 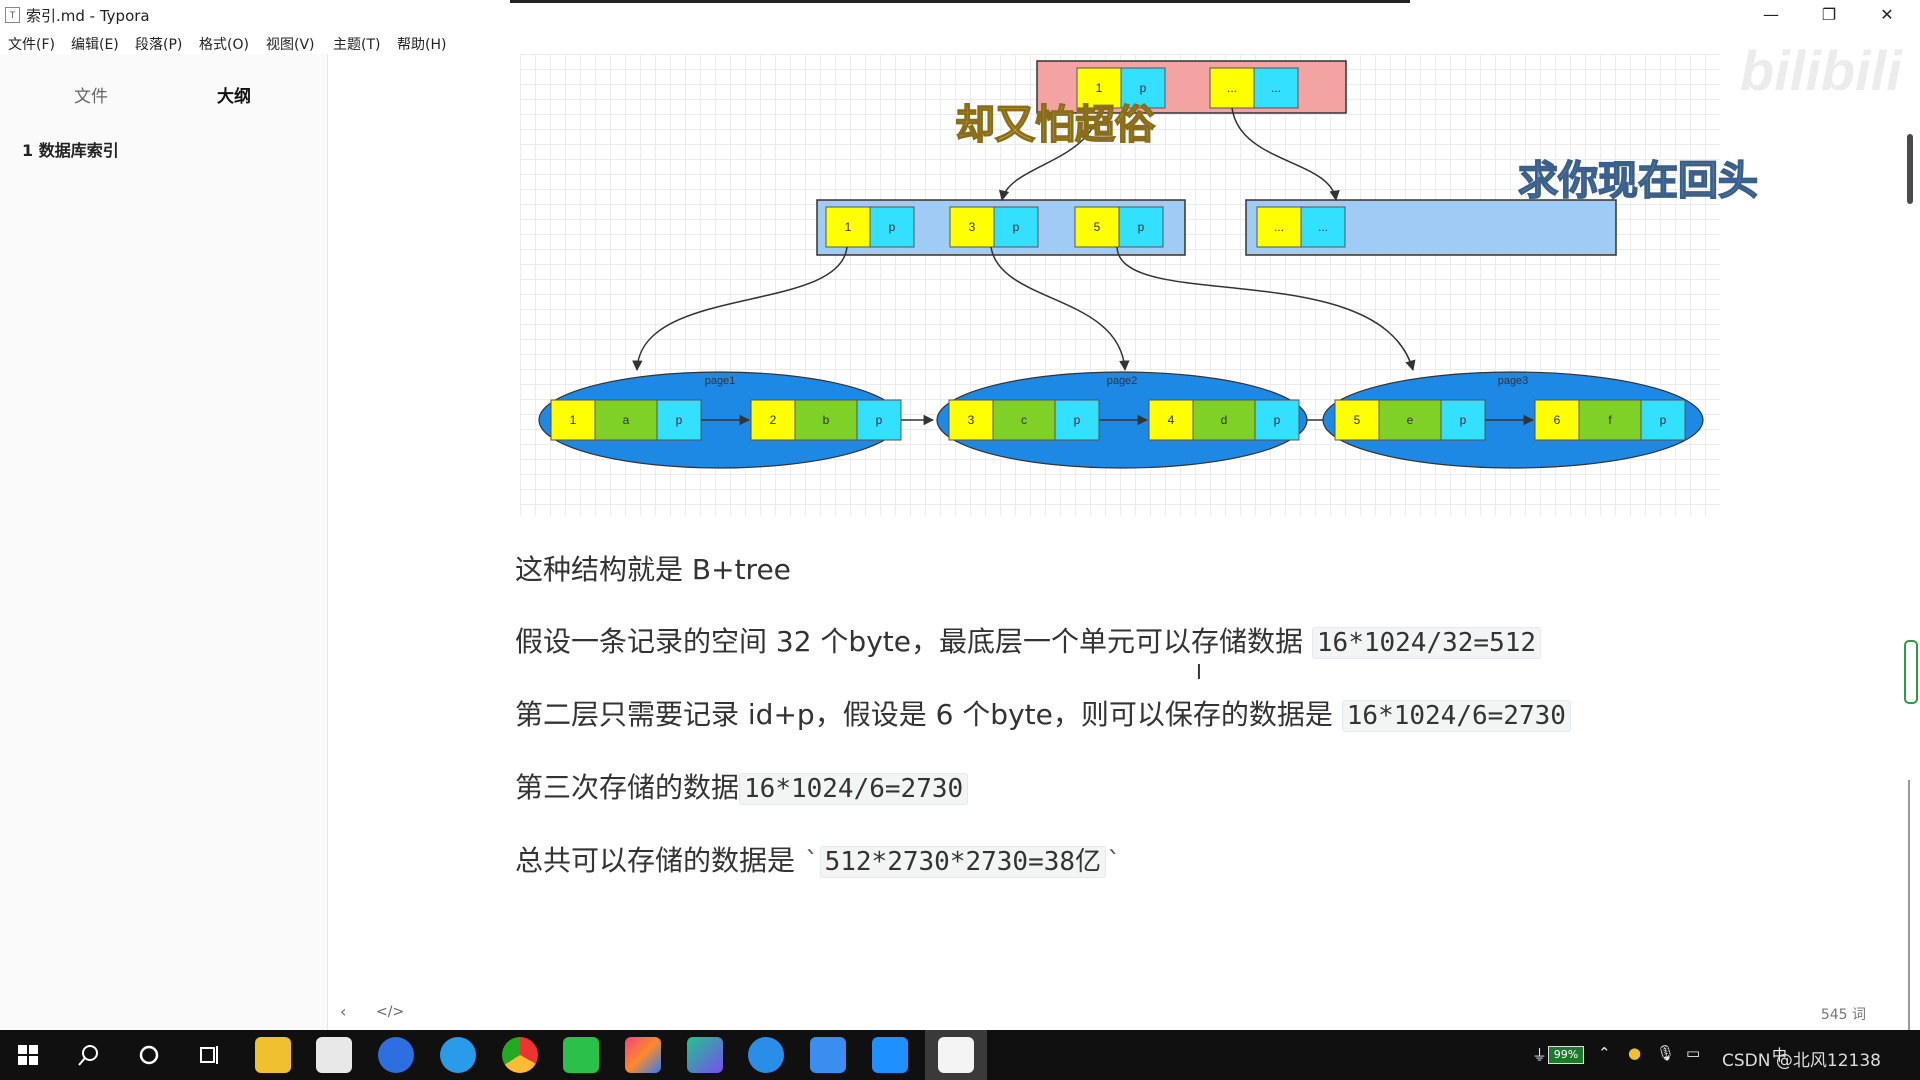 I want to click on tab-files: 文件, so click(x=91, y=94).